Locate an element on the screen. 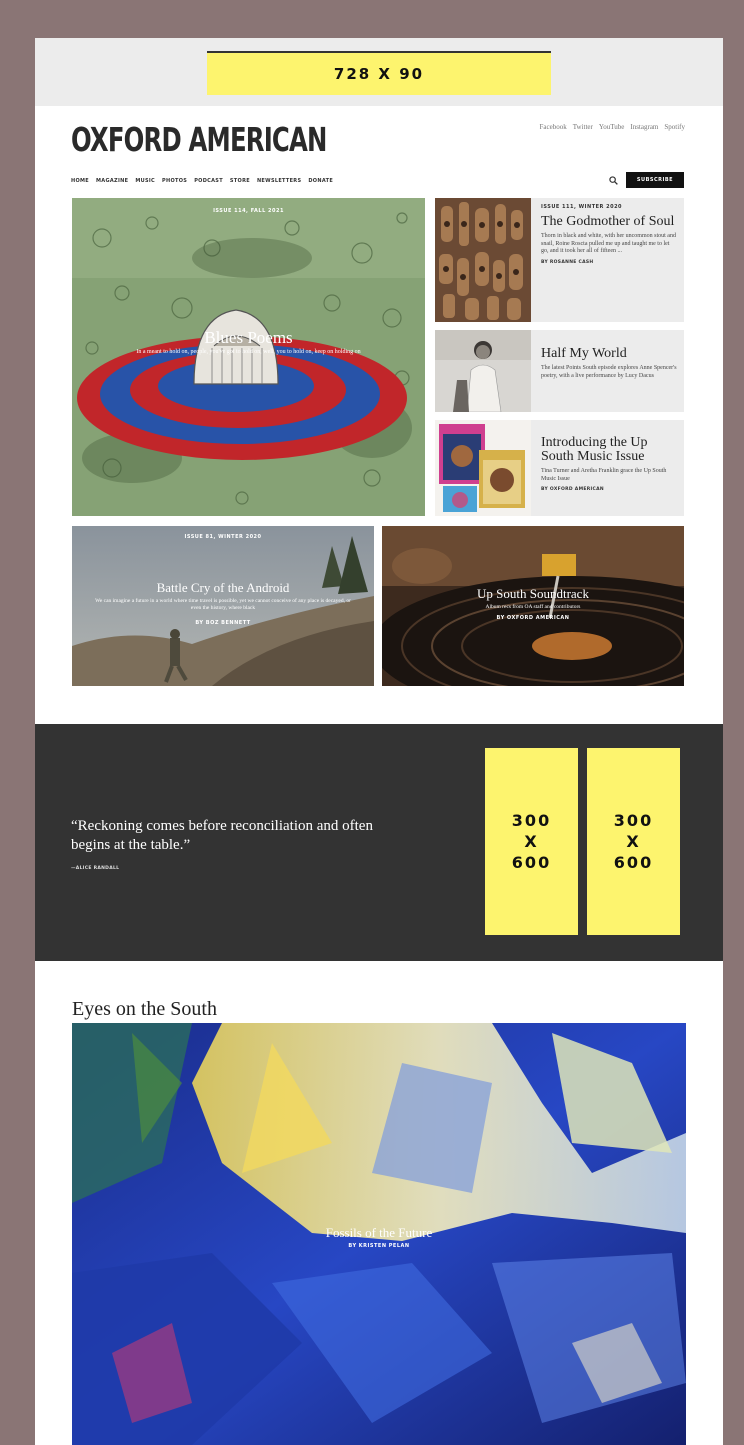 The image size is (744, 1445). wide-card-soundtrack-byline: BY OXFORD AMERICAN is located at coordinates (533, 618).